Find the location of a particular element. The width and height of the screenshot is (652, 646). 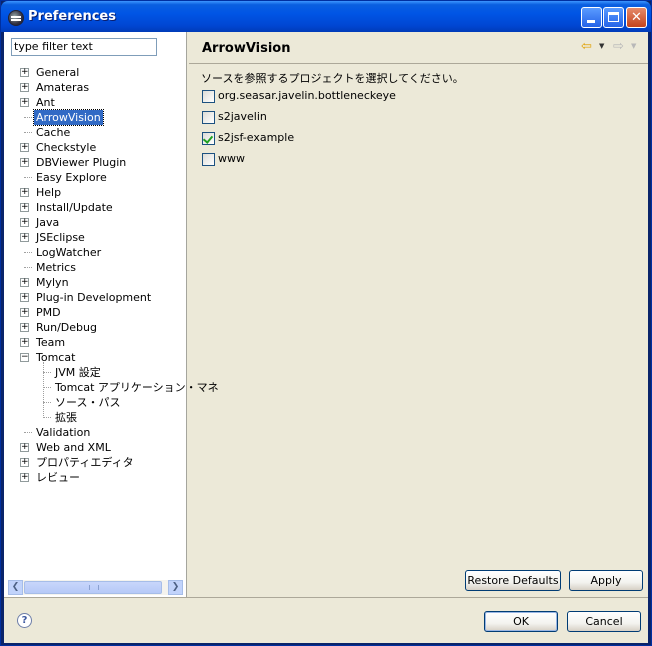

back-dropdown-icon: ▼ is located at coordinates (601, 46).